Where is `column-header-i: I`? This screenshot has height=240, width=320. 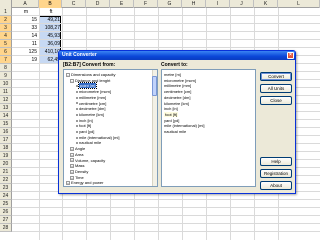 column-header-i: I is located at coordinates (218, 4).